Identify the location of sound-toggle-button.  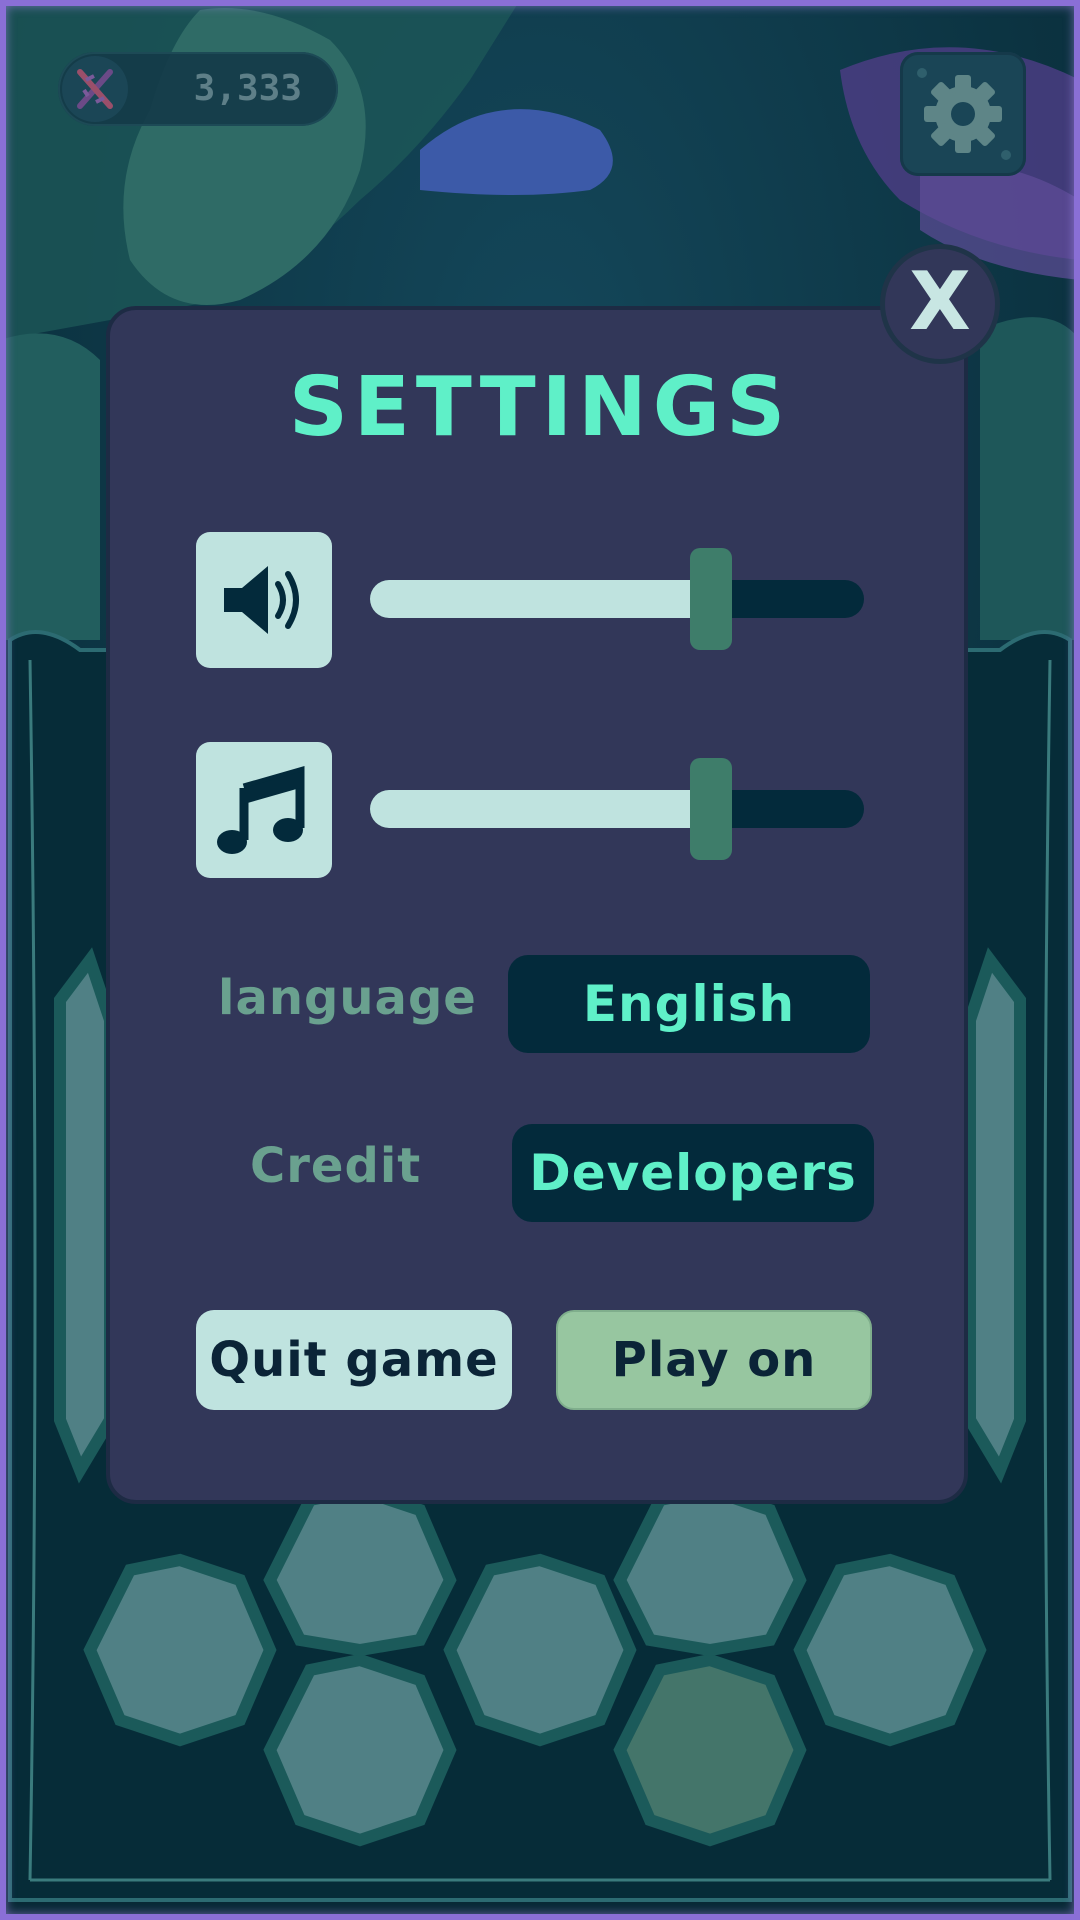
(264, 600).